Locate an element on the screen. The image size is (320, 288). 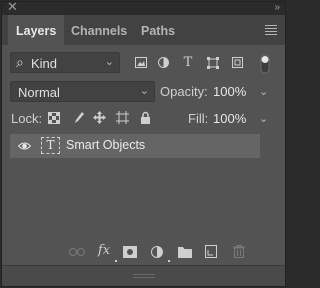
filter-kind-select: ⌕ Kind ⌄ is located at coordinates (65, 62).